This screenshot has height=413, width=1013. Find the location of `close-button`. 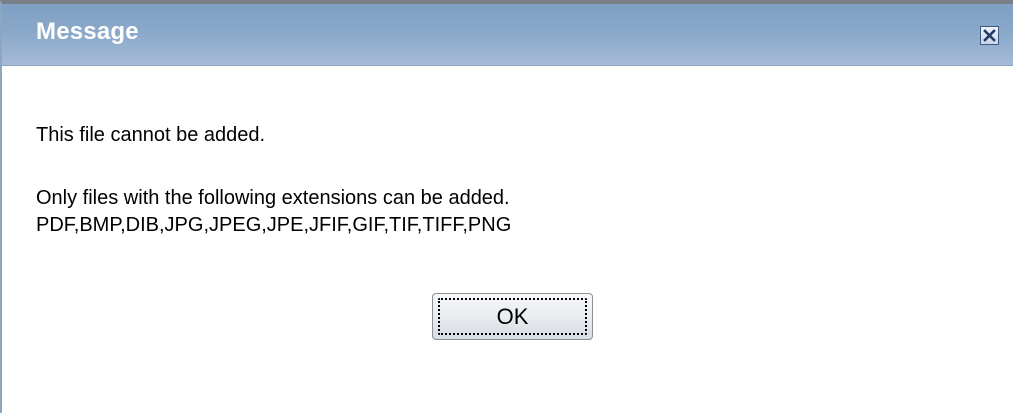

close-button is located at coordinates (989, 35).